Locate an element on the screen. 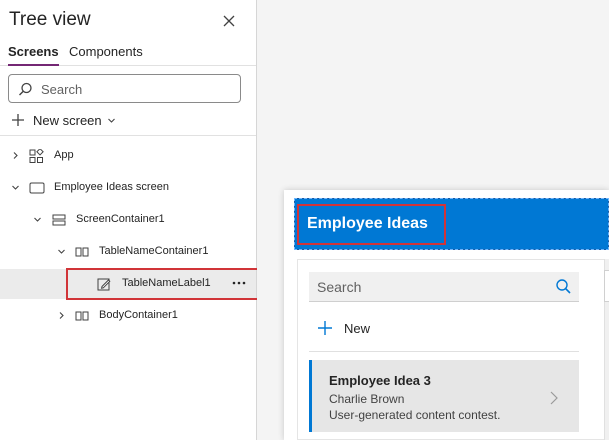 The height and width of the screenshot is (440, 609). gallery-search-input is located at coordinates (427, 287).